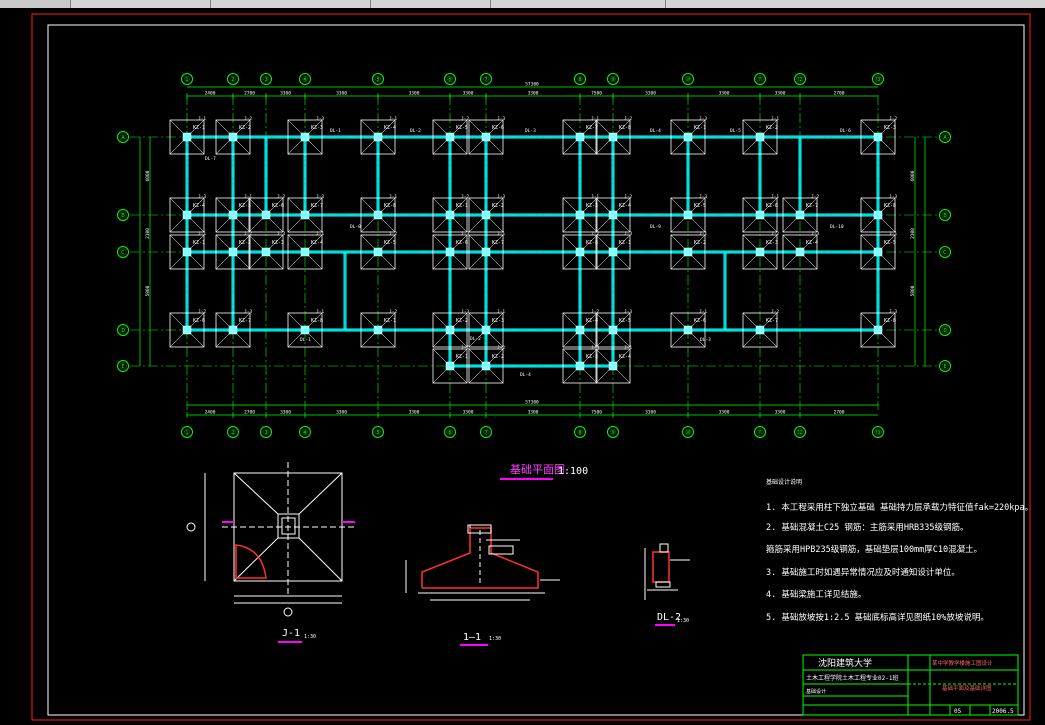  I want to click on school-name: 沈阳建筑大学, so click(845, 663).